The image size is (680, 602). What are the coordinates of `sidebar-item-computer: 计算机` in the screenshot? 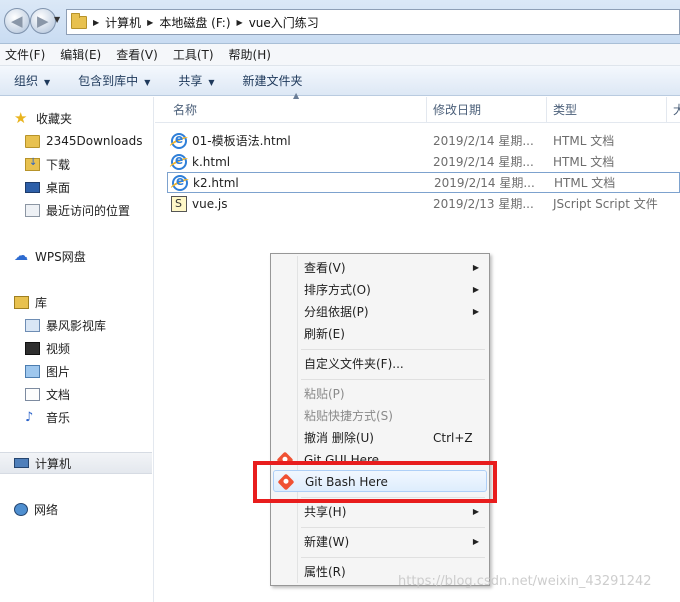 It's located at (76, 463).